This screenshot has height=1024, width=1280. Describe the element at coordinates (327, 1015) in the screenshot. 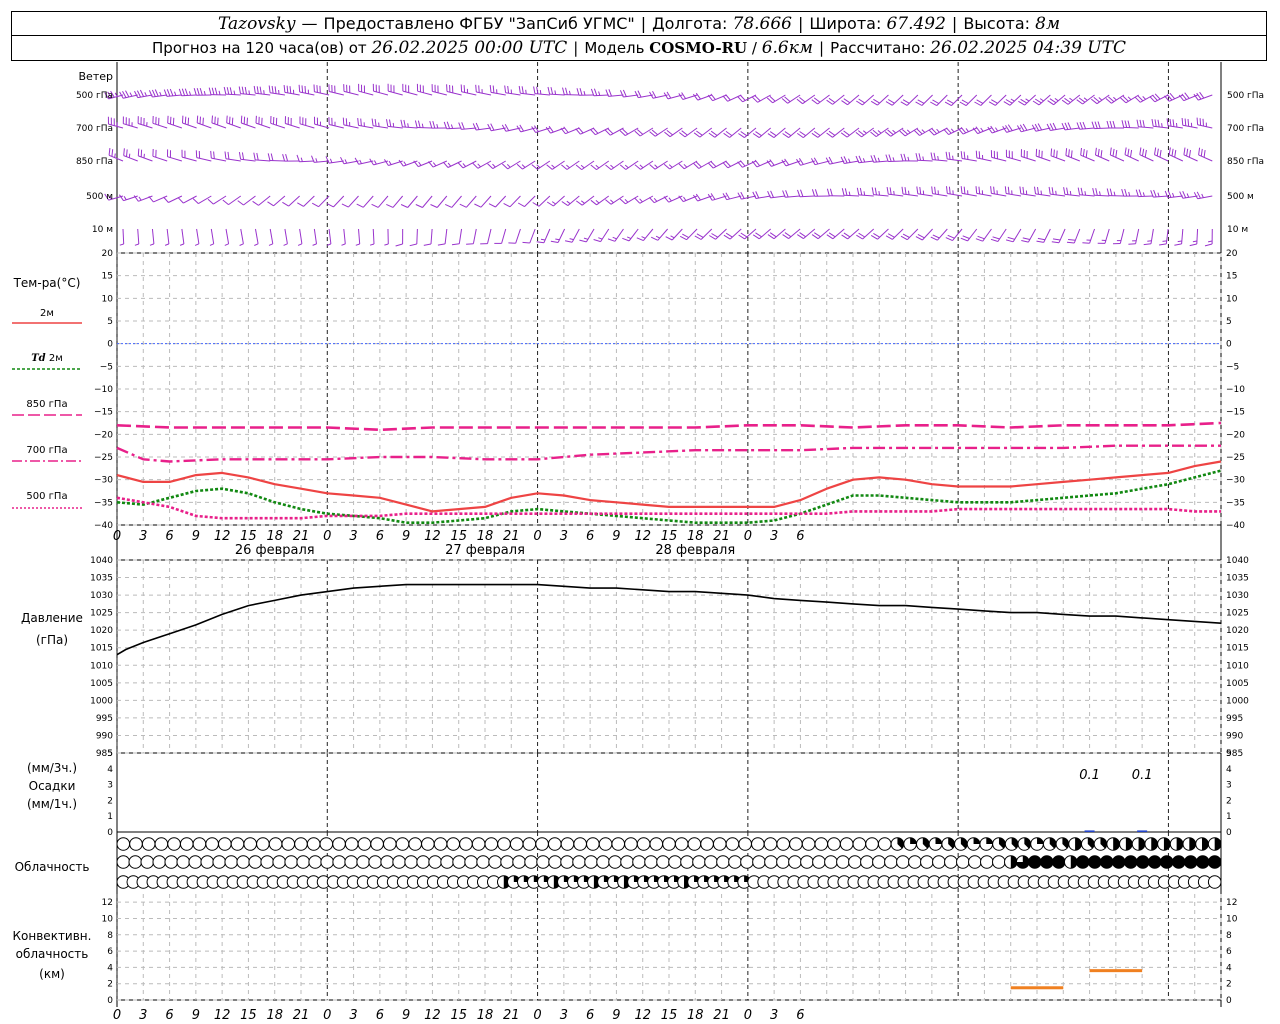

I see `x-tick-label: 0` at that location.